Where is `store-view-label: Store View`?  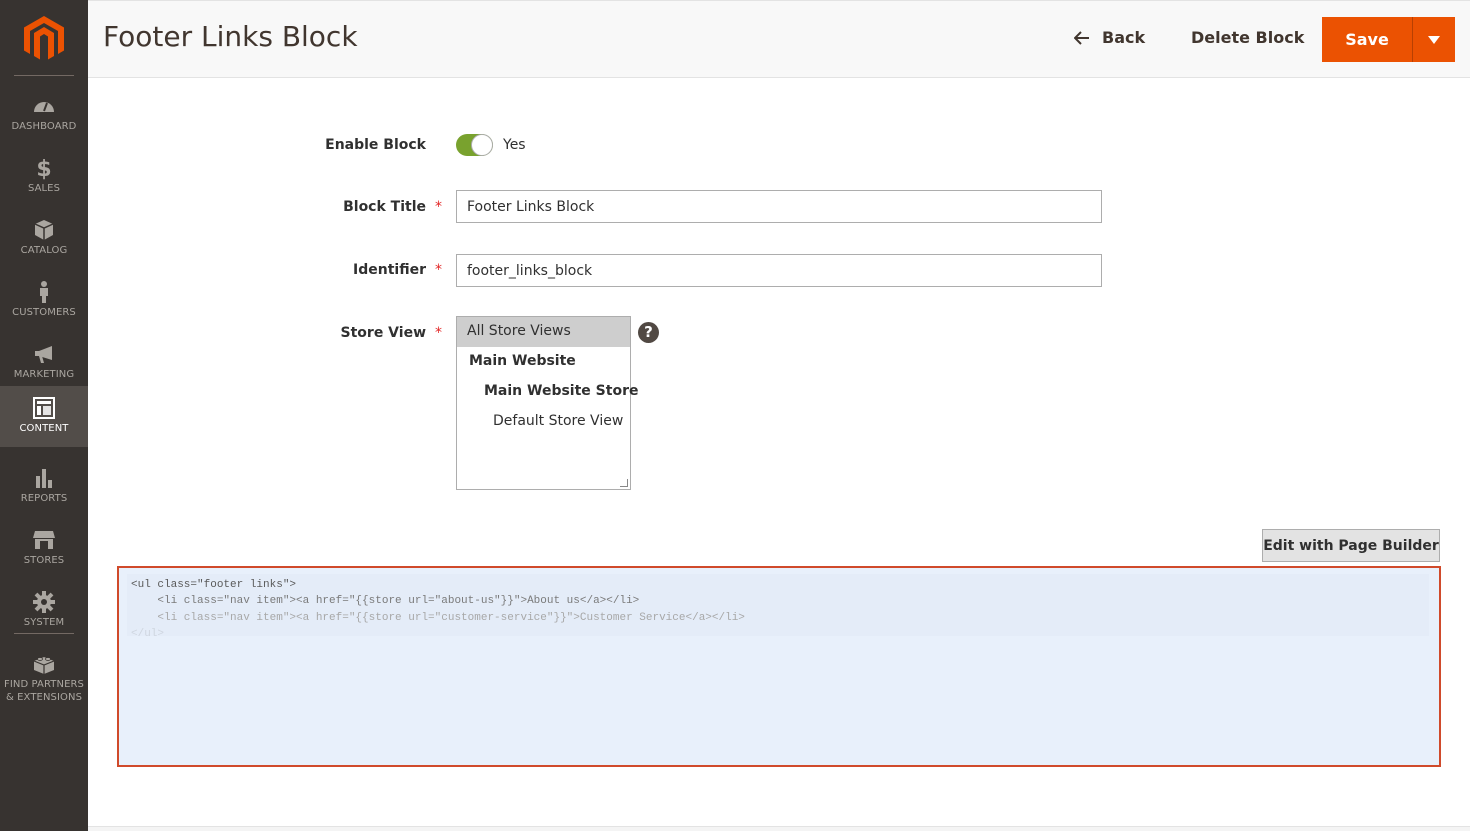 store-view-label: Store View is located at coordinates (383, 333).